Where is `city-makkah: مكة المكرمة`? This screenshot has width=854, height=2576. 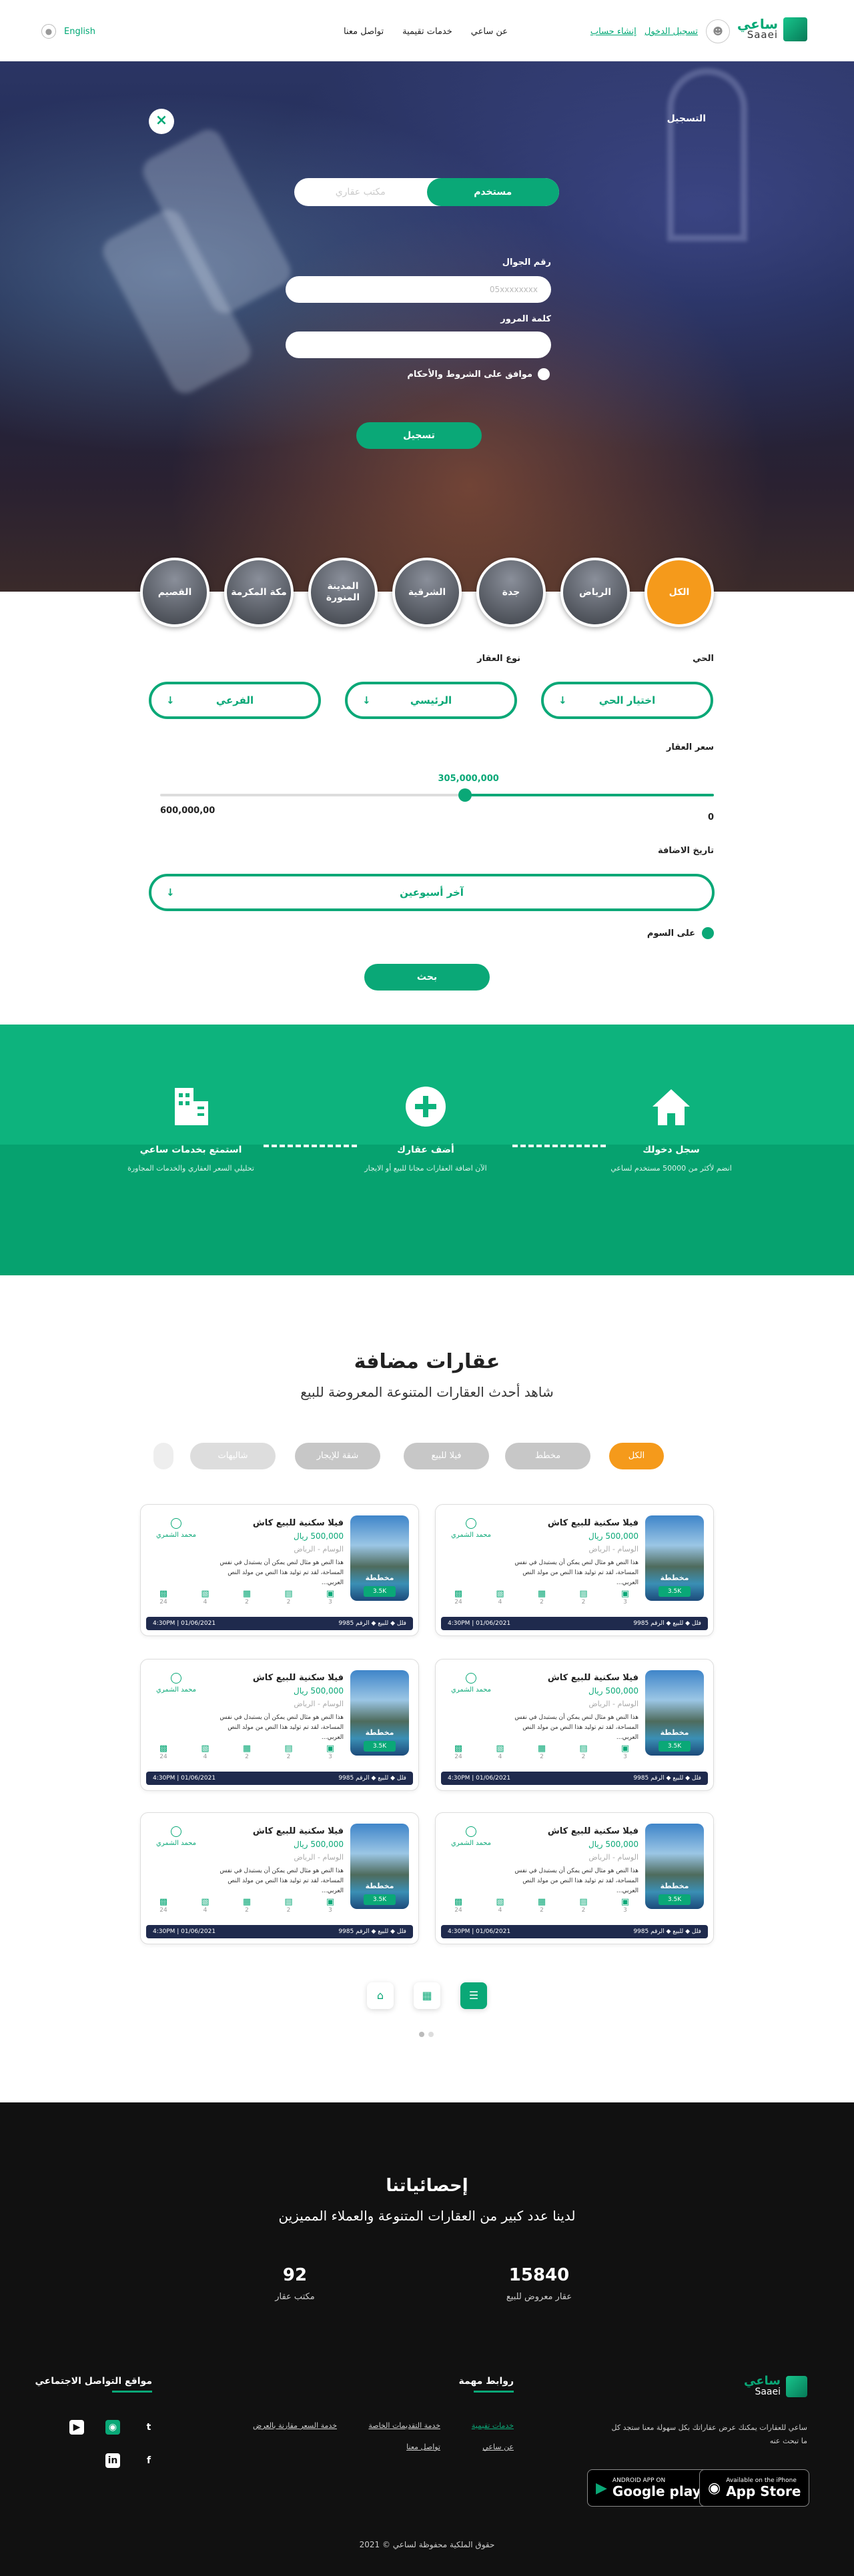
city-makkah: مكة المكرمة is located at coordinates (259, 592).